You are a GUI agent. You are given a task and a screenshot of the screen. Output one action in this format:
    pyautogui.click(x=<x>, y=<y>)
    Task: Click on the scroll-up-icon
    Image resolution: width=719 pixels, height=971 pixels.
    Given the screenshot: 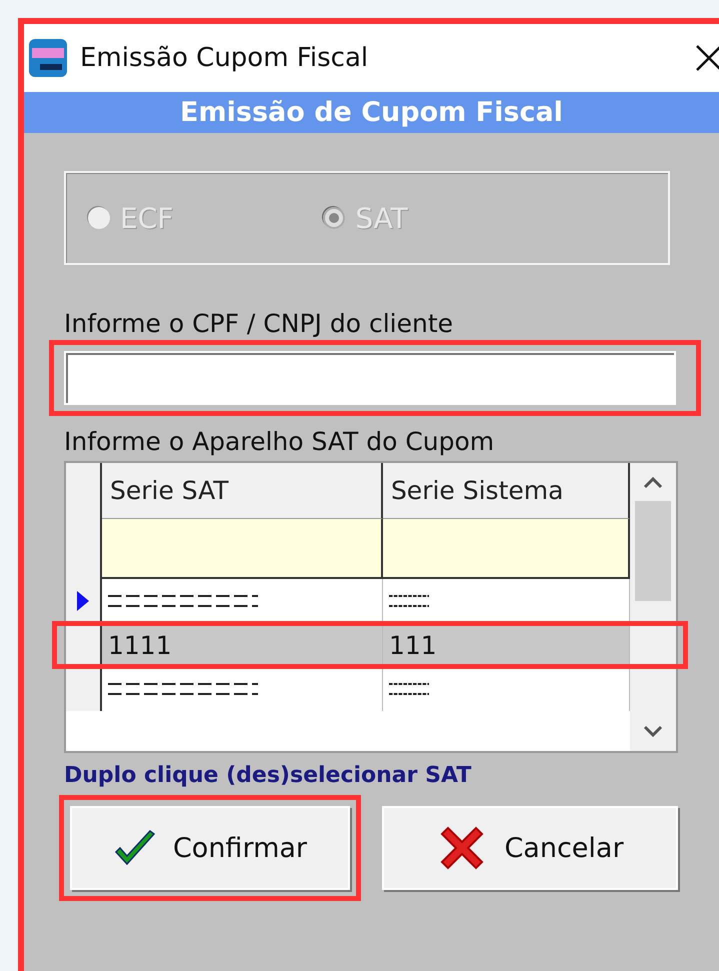 What is the action you would take?
    pyautogui.click(x=653, y=483)
    